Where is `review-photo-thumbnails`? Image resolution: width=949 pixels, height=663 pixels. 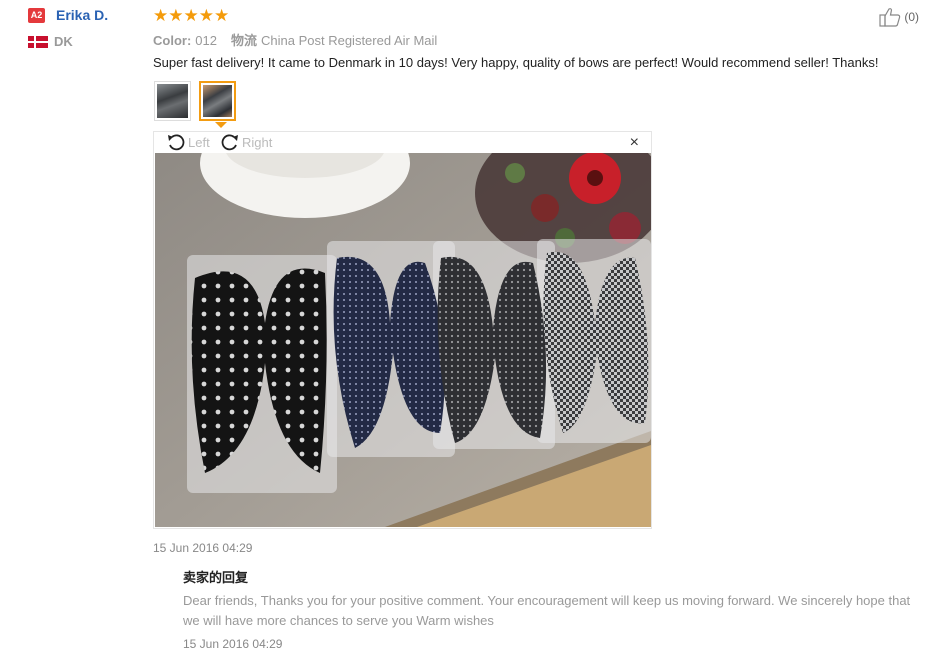
review-photo-thumbnails is located at coordinates (195, 101).